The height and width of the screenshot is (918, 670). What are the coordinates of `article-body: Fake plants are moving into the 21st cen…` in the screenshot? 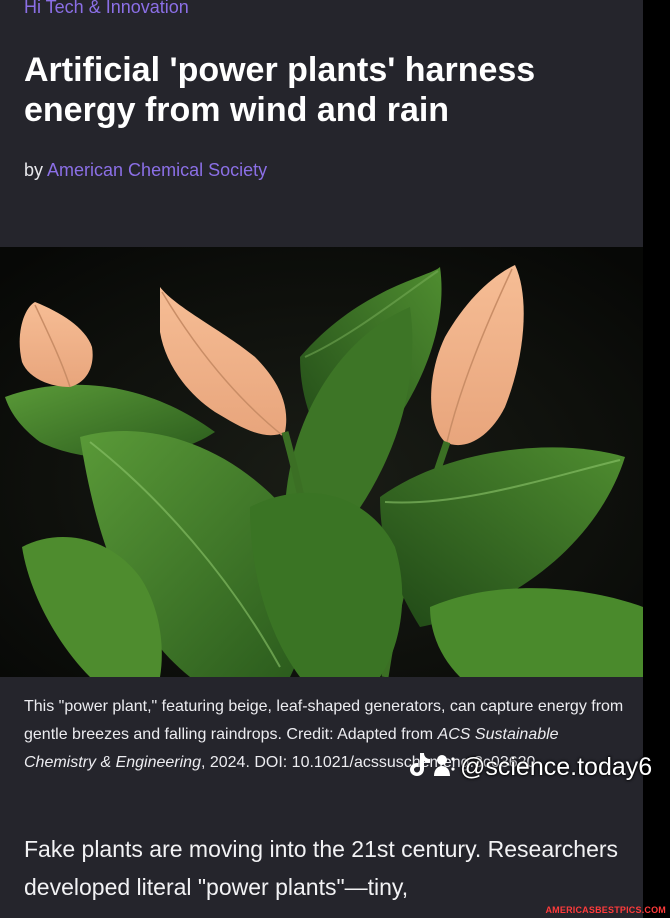 It's located at (321, 868).